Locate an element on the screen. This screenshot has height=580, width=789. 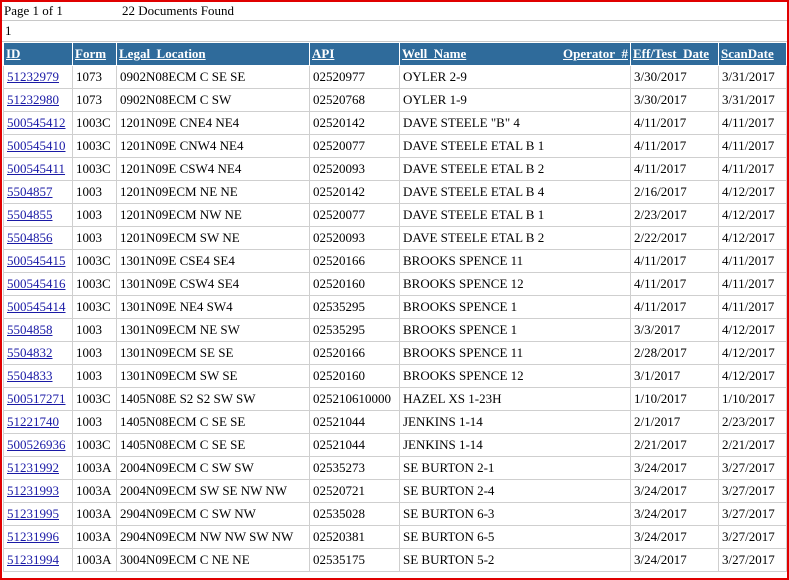
cell-id: 51231995 is located at coordinates (38, 514).